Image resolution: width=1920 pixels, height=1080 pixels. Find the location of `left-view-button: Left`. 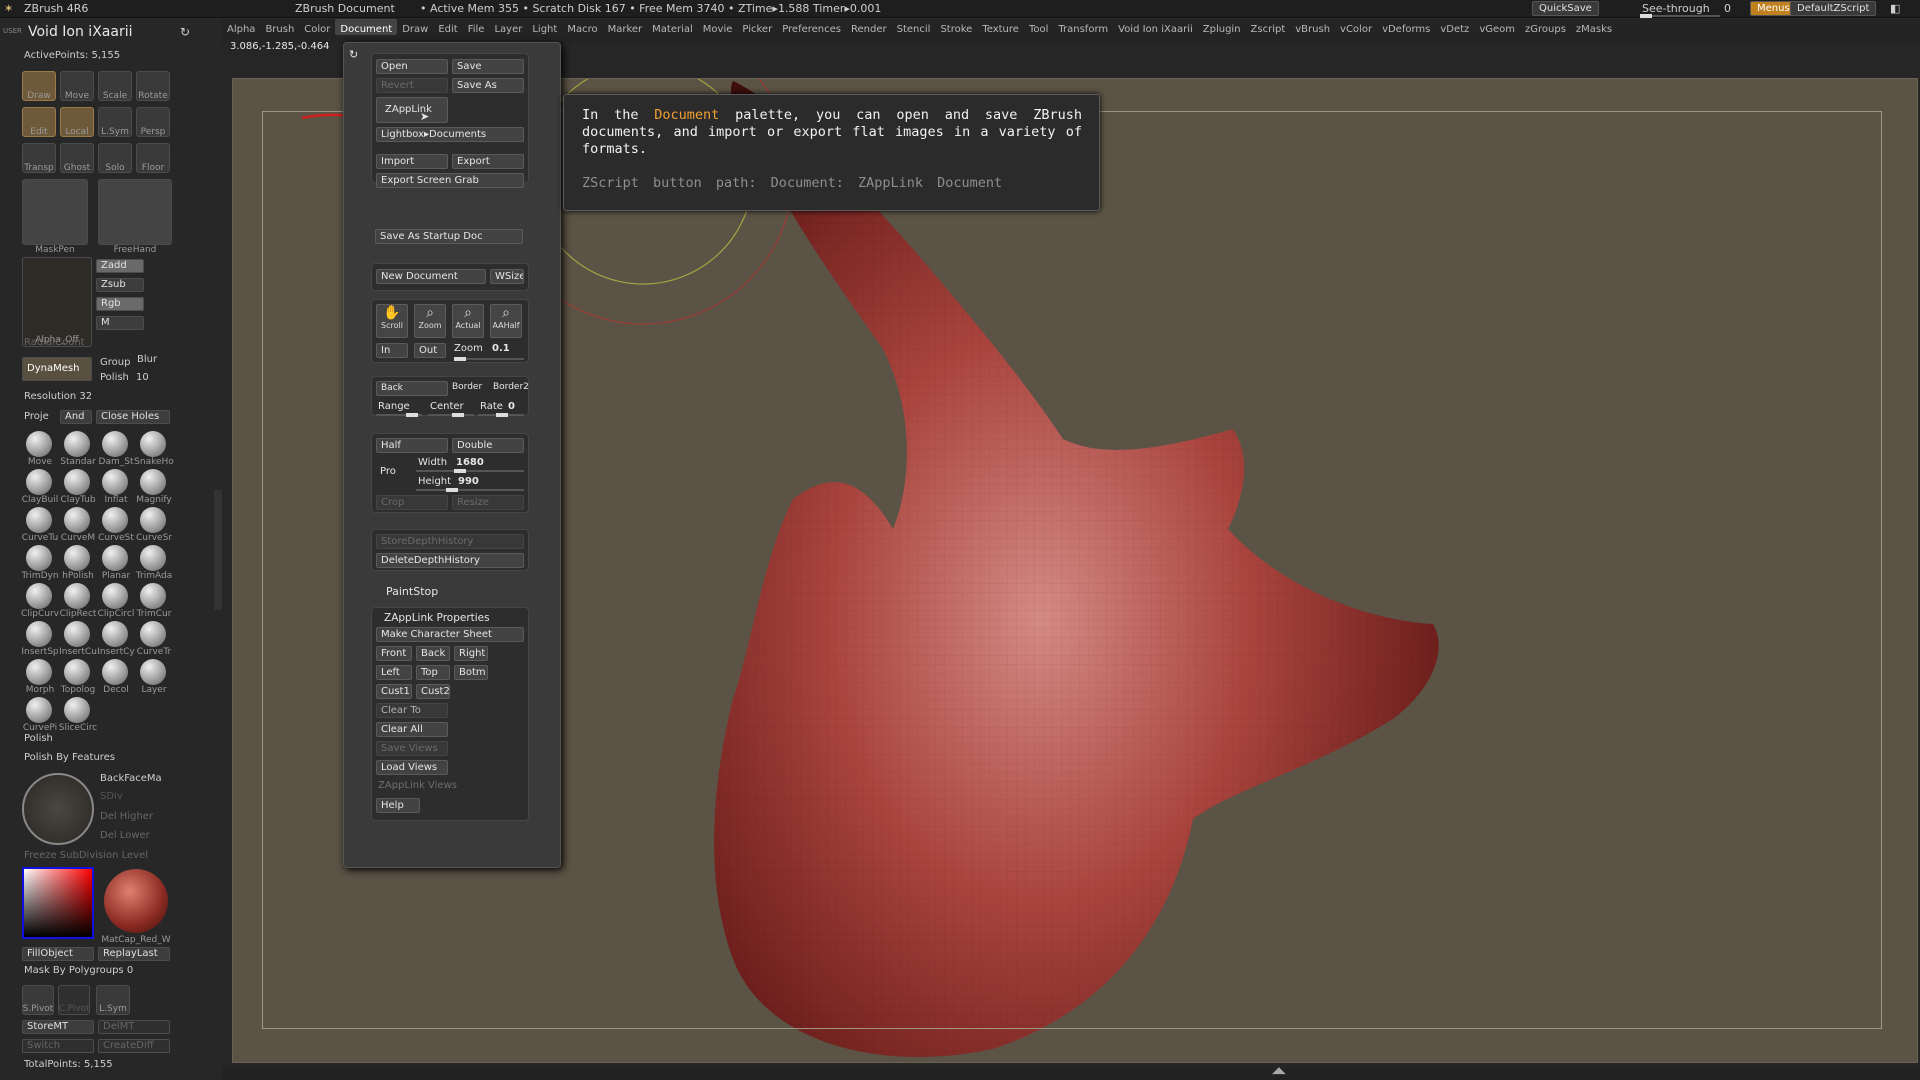

left-view-button: Left is located at coordinates (394, 672).